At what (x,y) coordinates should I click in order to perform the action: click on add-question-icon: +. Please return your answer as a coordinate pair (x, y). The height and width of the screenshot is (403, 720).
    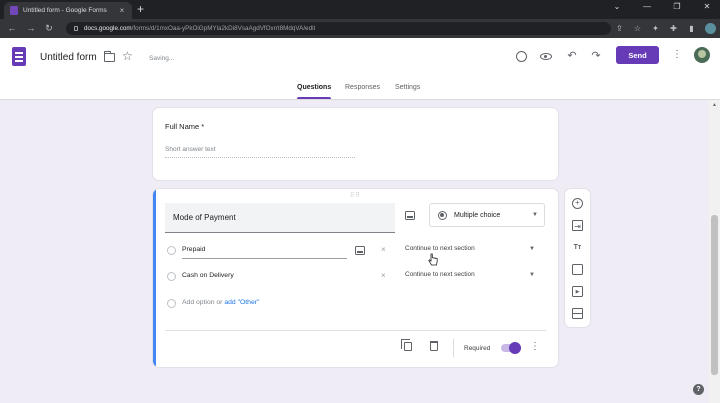
    Looking at the image, I should click on (577, 203).